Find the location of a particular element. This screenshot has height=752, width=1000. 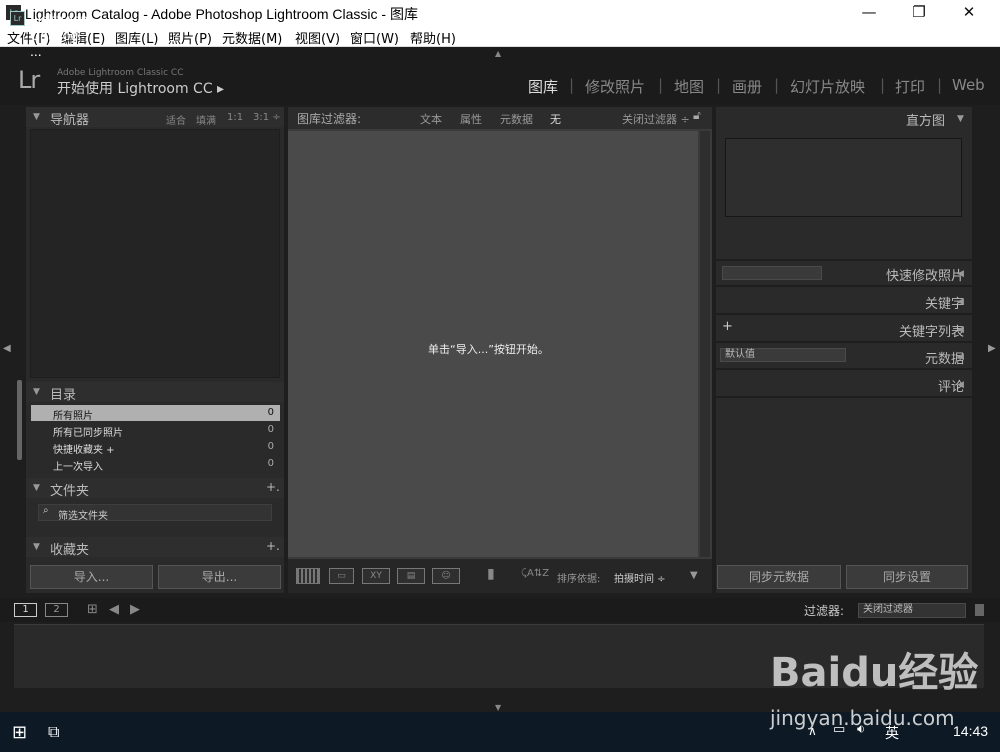

lock-icon: 🔓︎ is located at coordinates (697, 115).